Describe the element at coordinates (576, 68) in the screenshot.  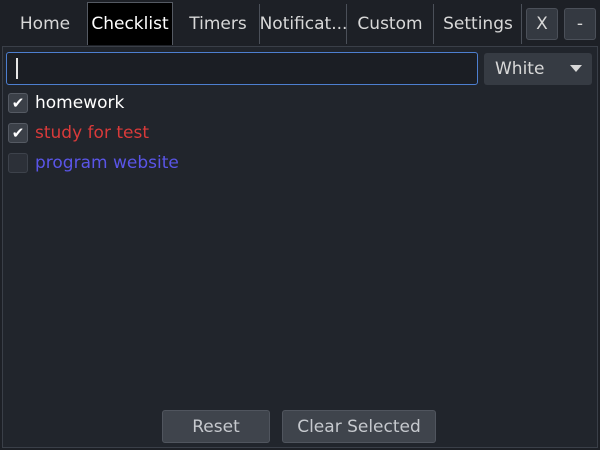
I see `chevron-down-icon` at that location.